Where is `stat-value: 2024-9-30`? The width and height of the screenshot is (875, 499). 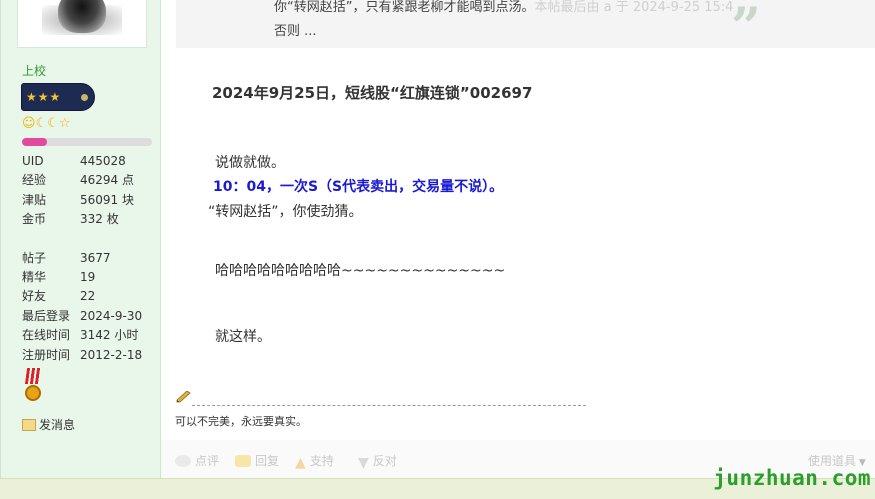
stat-value: 2024-9-30 is located at coordinates (111, 315).